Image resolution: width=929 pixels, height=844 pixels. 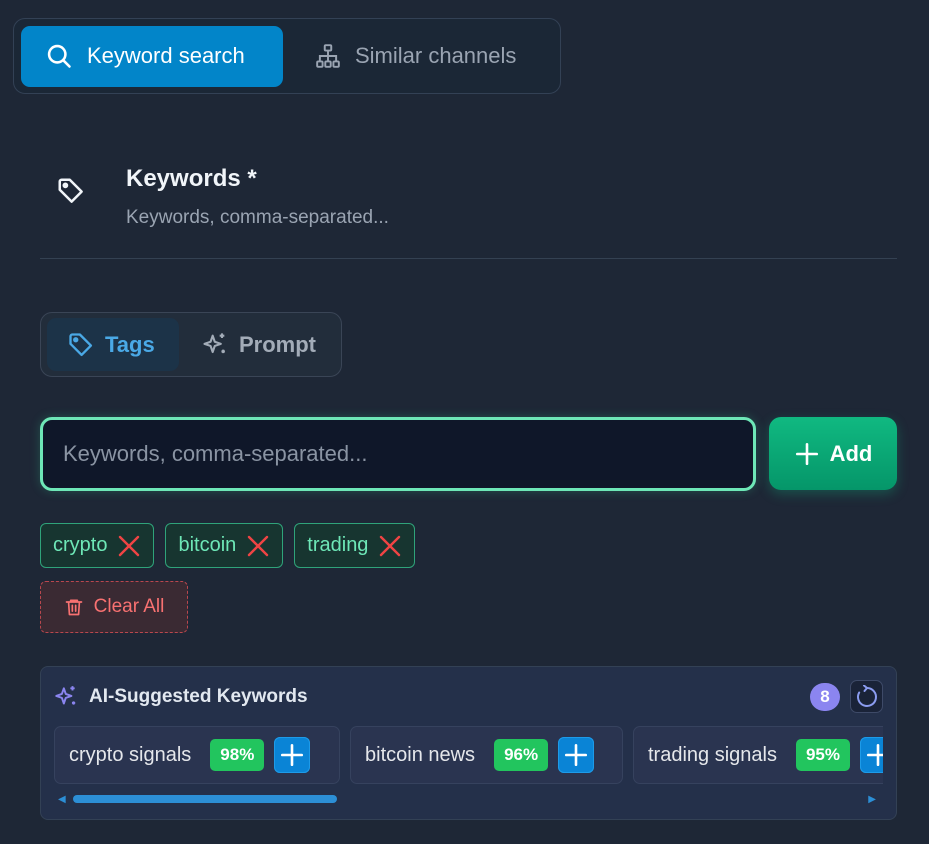 What do you see at coordinates (338, 545) in the screenshot?
I see `tag-label: trading` at bounding box center [338, 545].